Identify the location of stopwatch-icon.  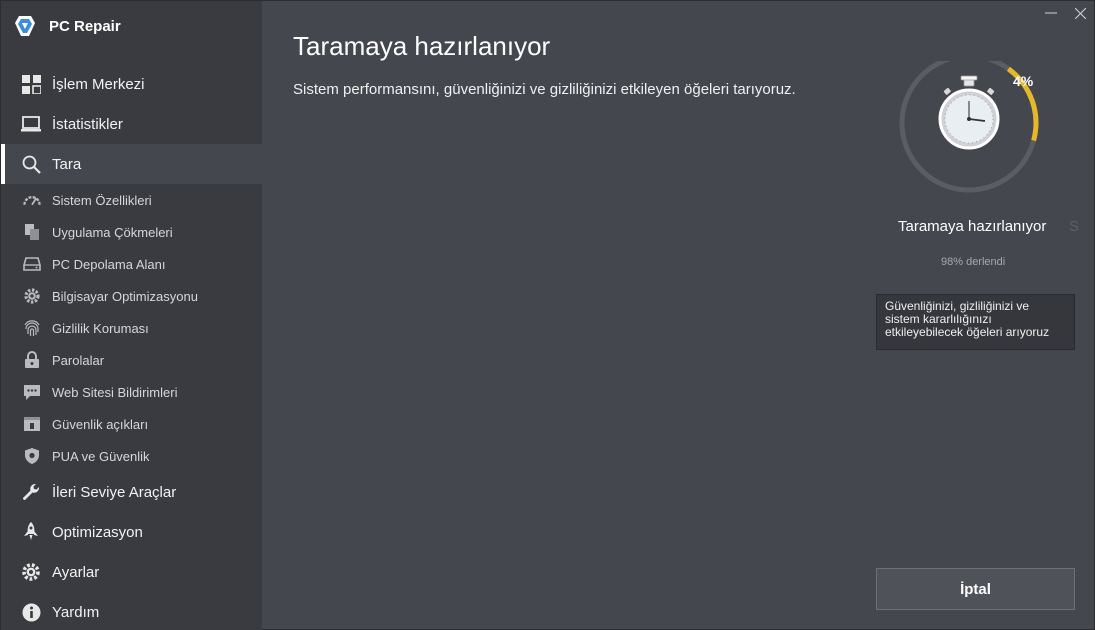
(969, 112).